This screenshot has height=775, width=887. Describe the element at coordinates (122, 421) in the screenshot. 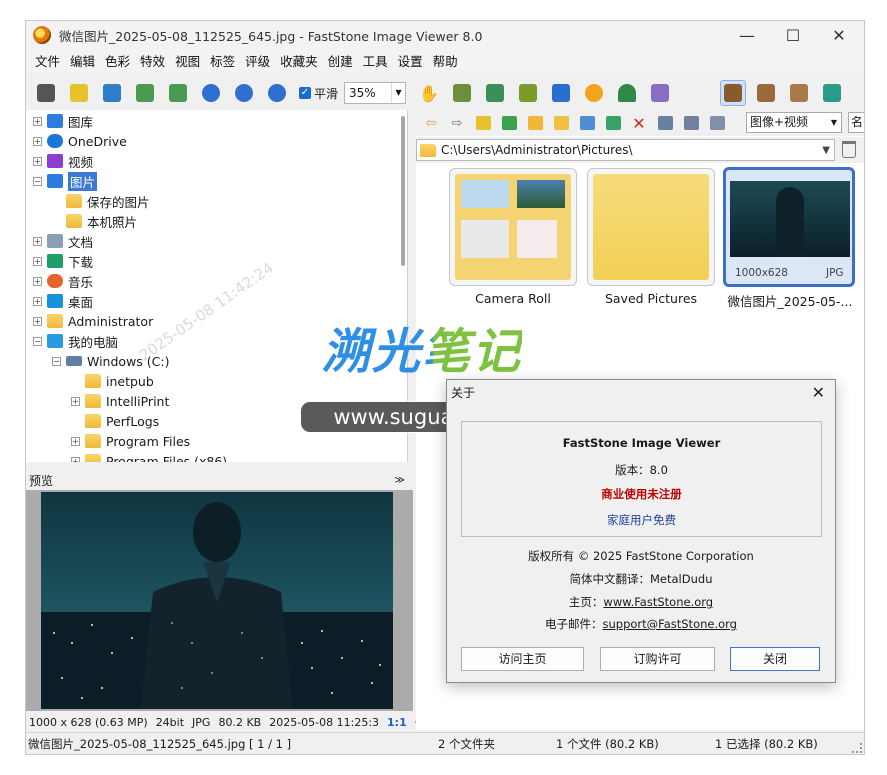

I see `tree-item-perflogs: PerfLogs` at that location.